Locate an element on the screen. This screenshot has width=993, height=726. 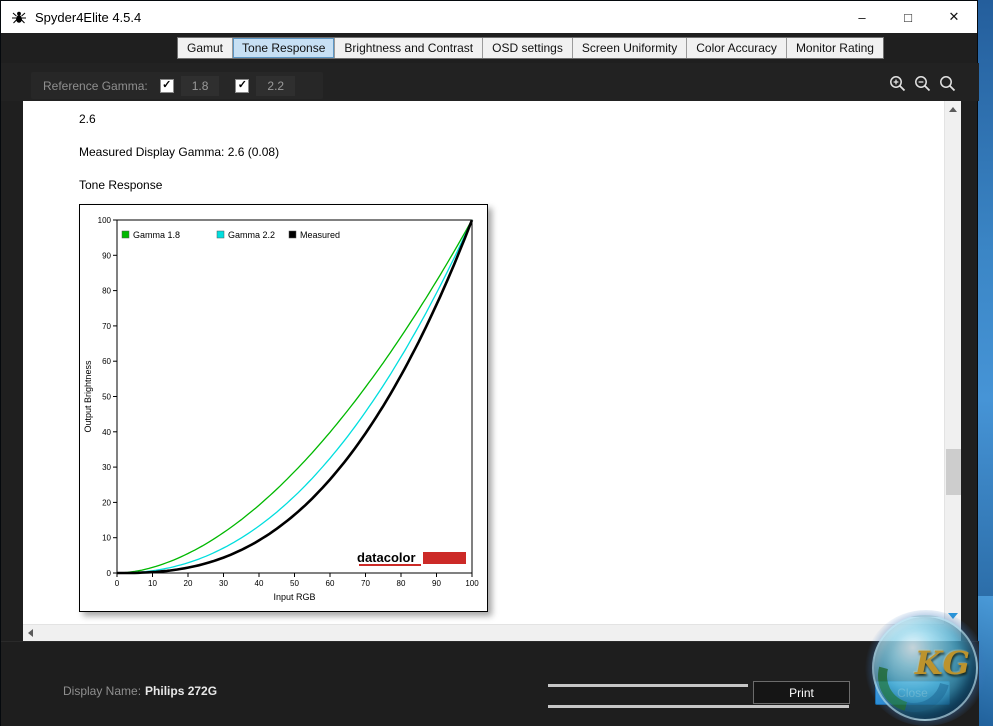
kitguru-watermark: KG is located at coordinates (926, 668).